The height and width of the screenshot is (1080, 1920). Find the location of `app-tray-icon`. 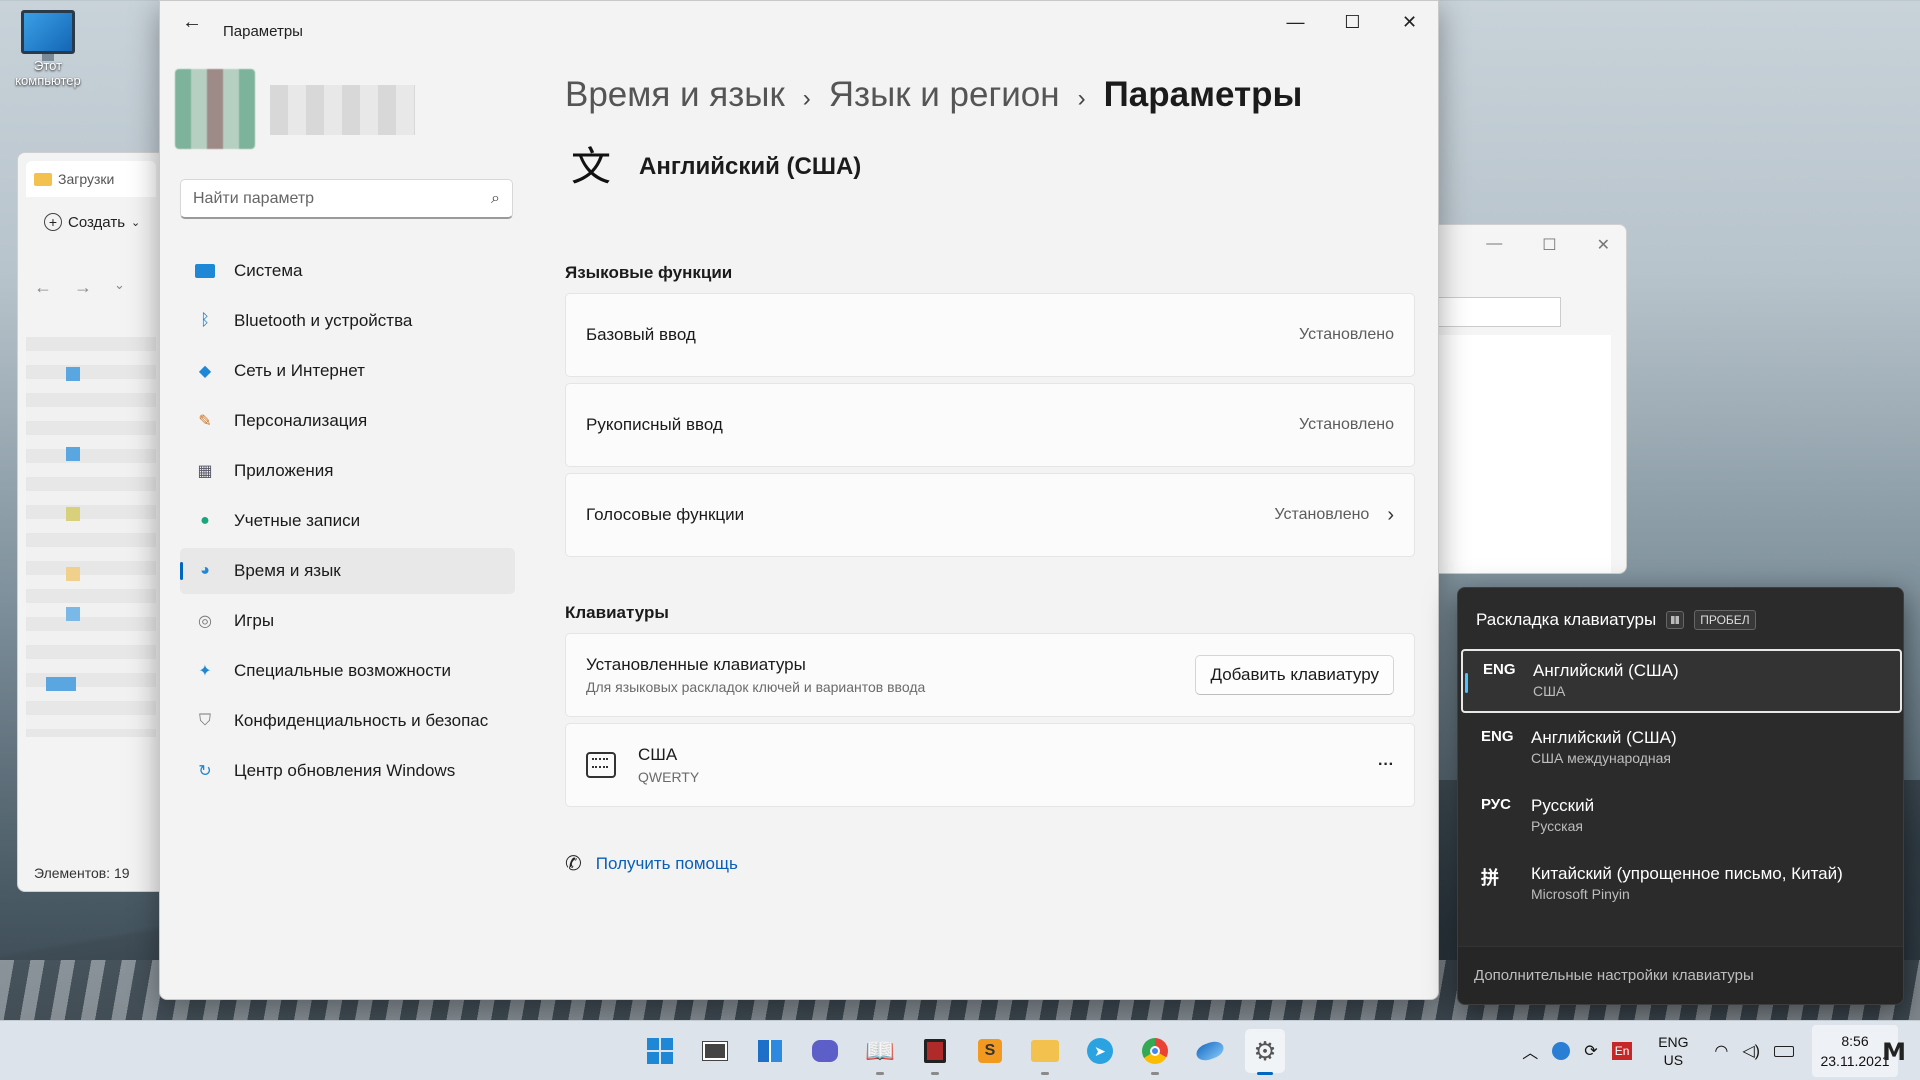

app-tray-icon is located at coordinates (1561, 1051).